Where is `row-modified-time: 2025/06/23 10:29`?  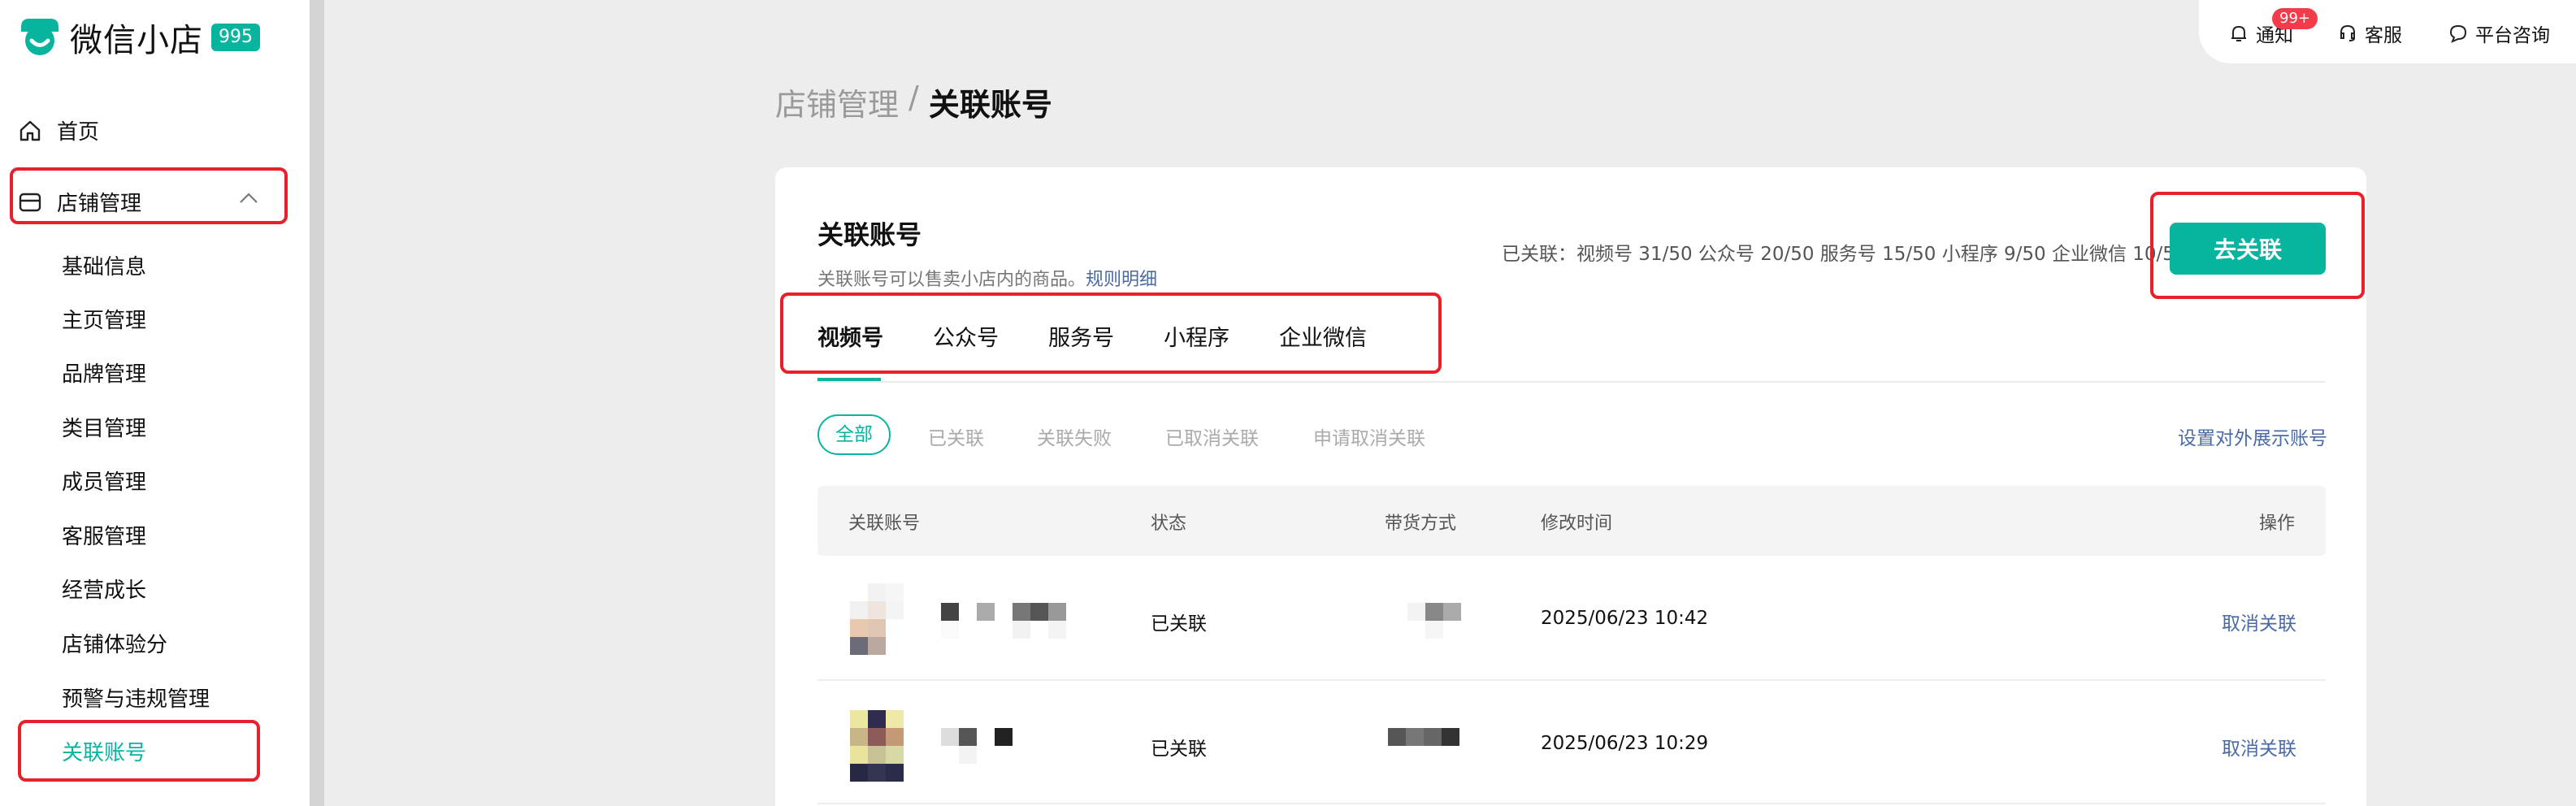 row-modified-time: 2025/06/23 10:29 is located at coordinates (1625, 743).